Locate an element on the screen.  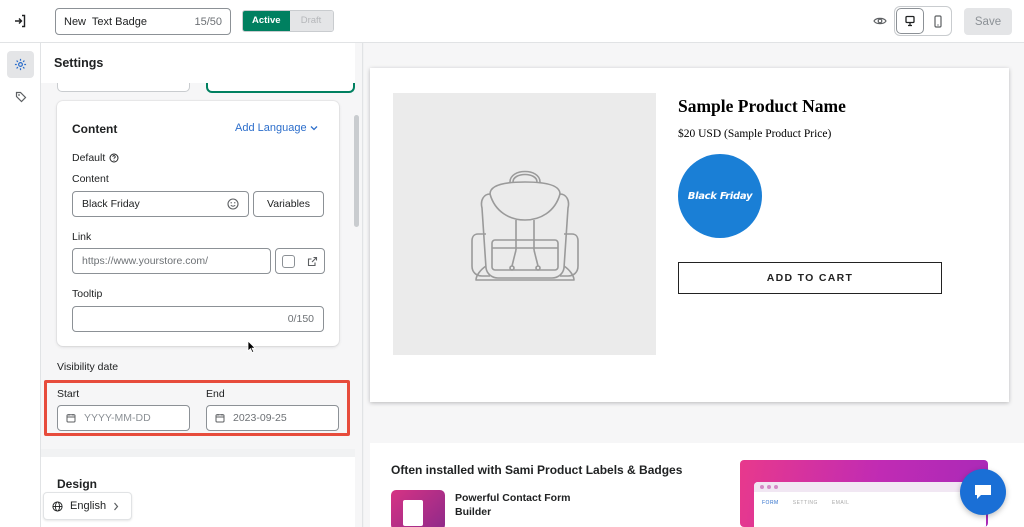
add-language-button: Add Language is located at coordinates (276, 128).